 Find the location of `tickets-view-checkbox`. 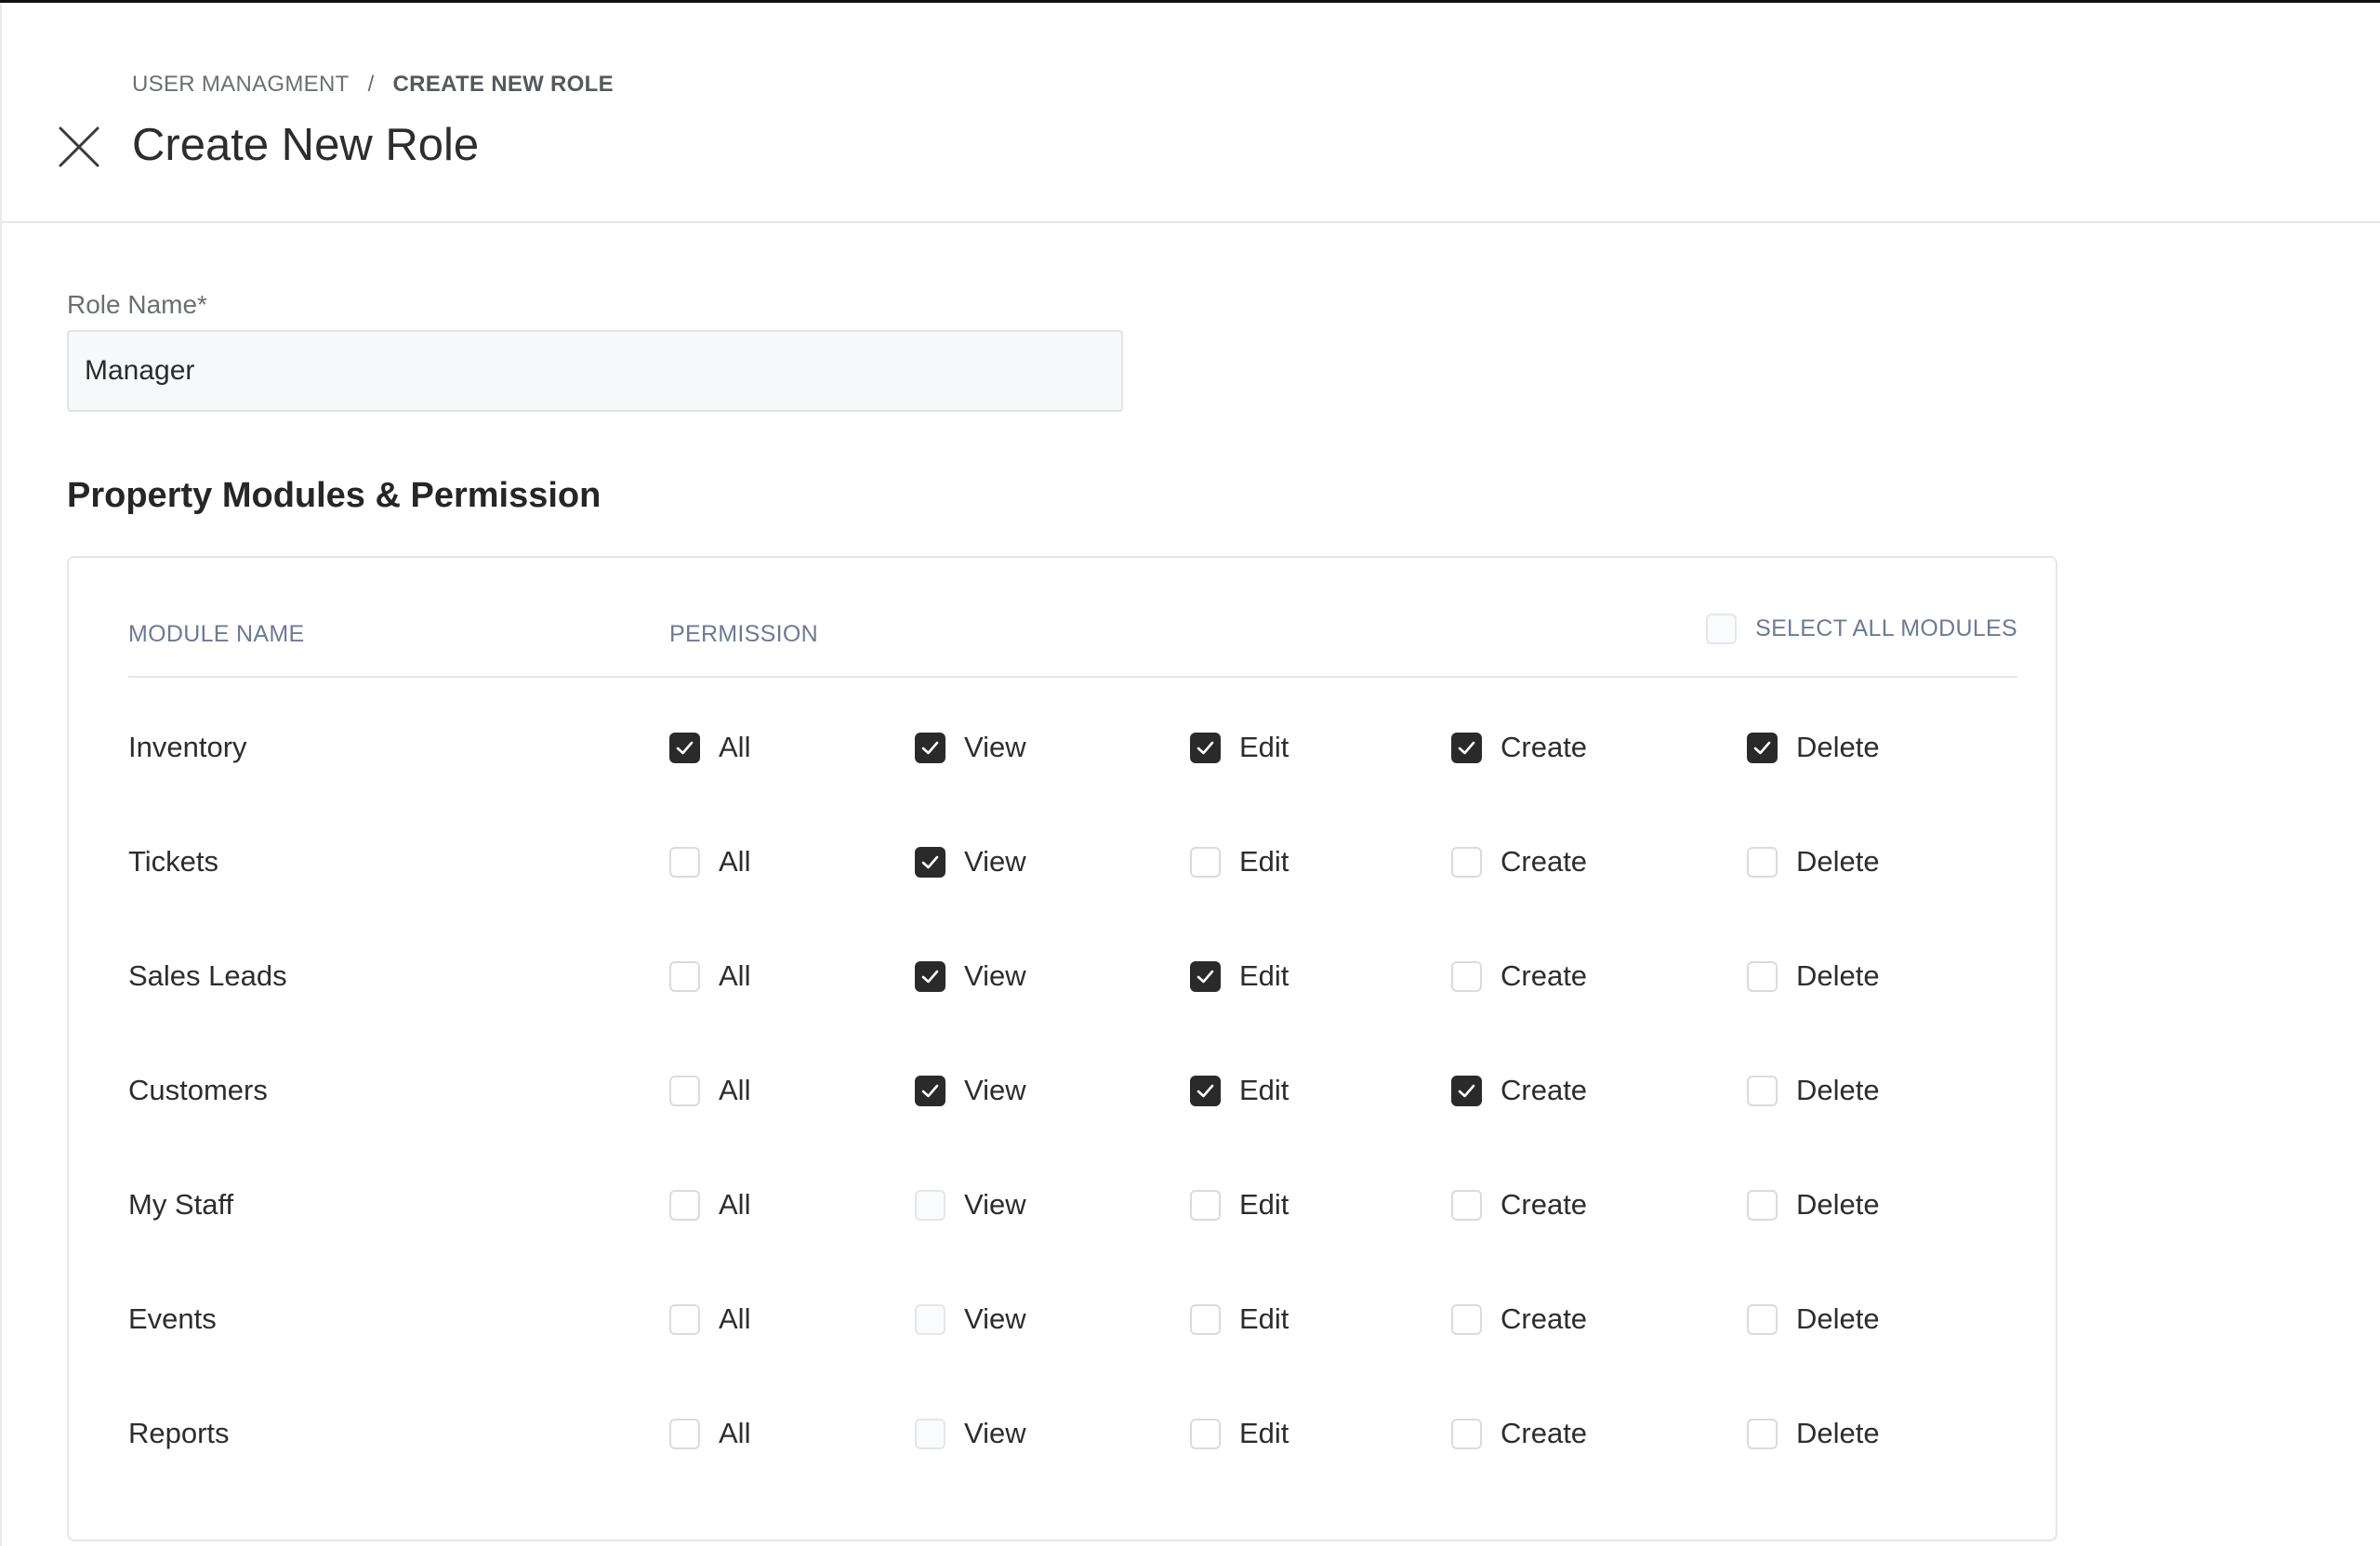

tickets-view-checkbox is located at coordinates (930, 862).